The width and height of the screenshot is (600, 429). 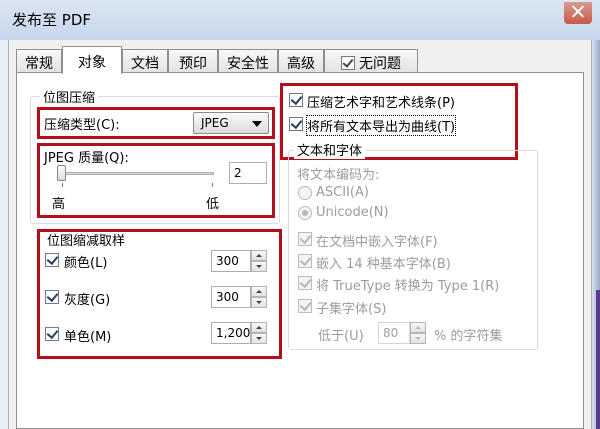 What do you see at coordinates (598, 359) in the screenshot?
I see `background-strip` at bounding box center [598, 359].